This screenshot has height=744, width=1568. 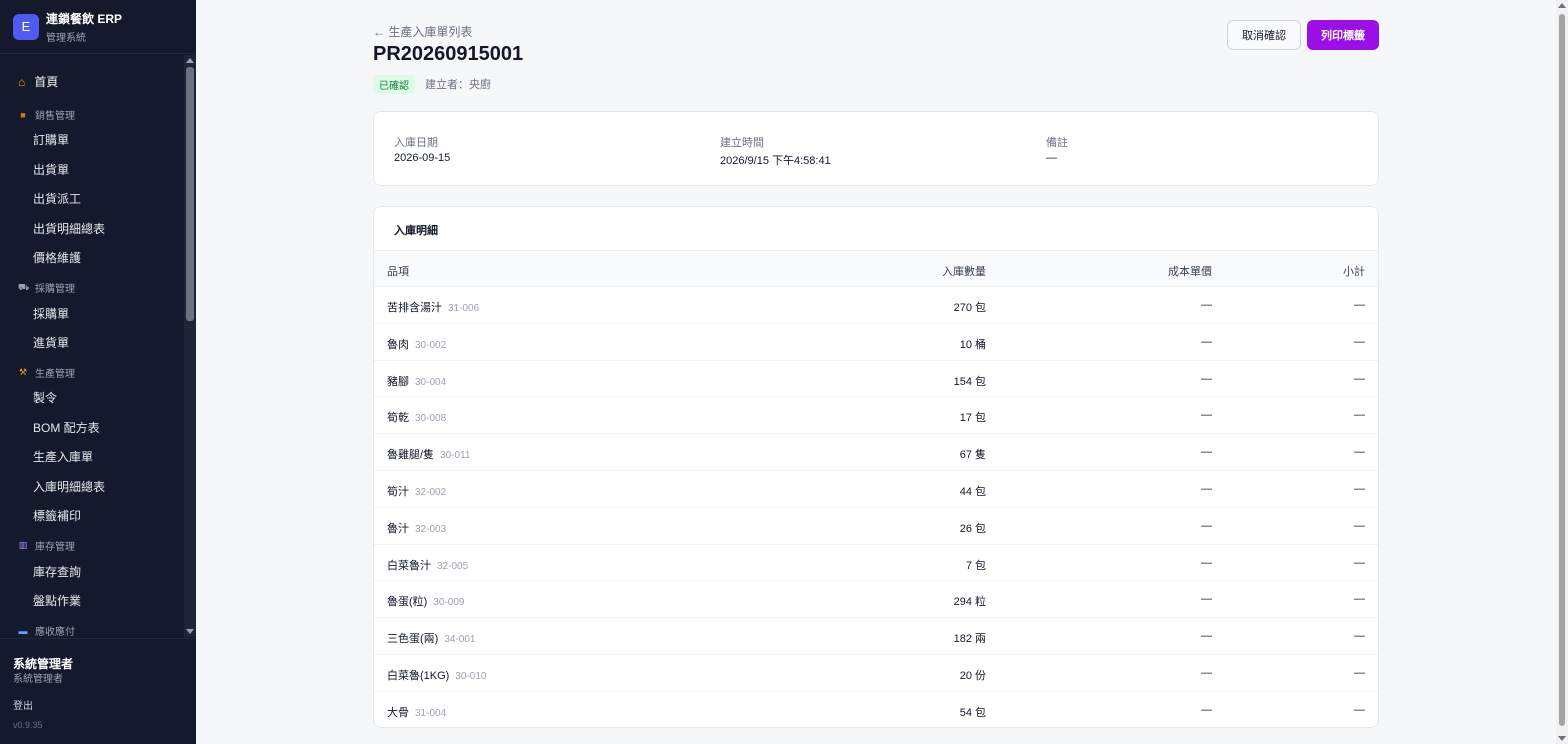 What do you see at coordinates (1190, 272) in the screenshot?
I see `column-header-unit-cost: 成本單價` at bounding box center [1190, 272].